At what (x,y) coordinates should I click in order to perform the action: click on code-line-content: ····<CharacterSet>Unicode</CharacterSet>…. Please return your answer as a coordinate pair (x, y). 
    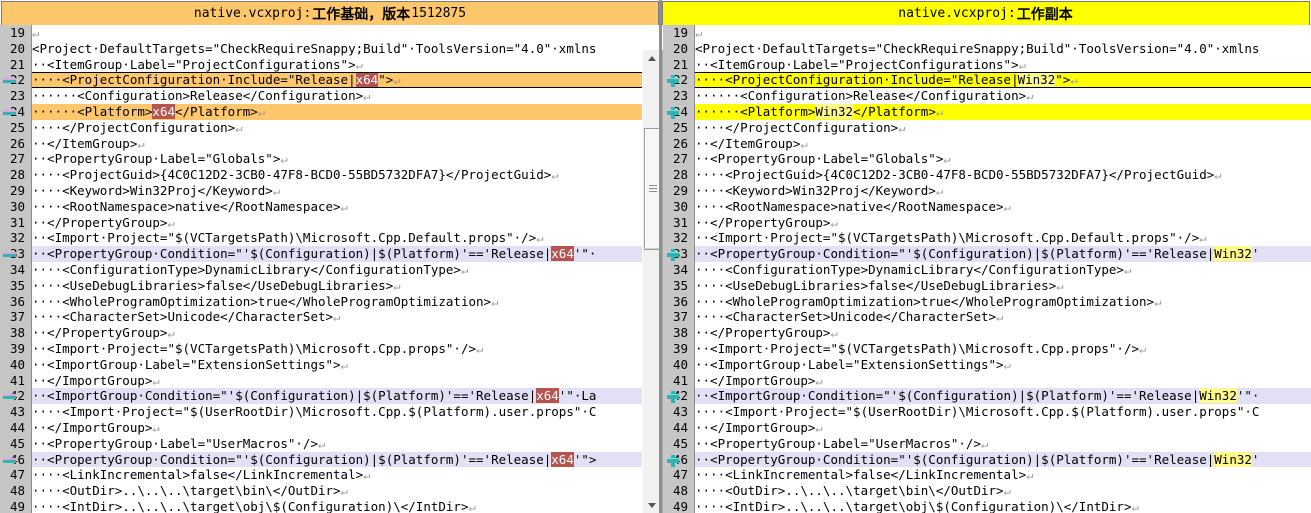
    Looking at the image, I should click on (849, 317).